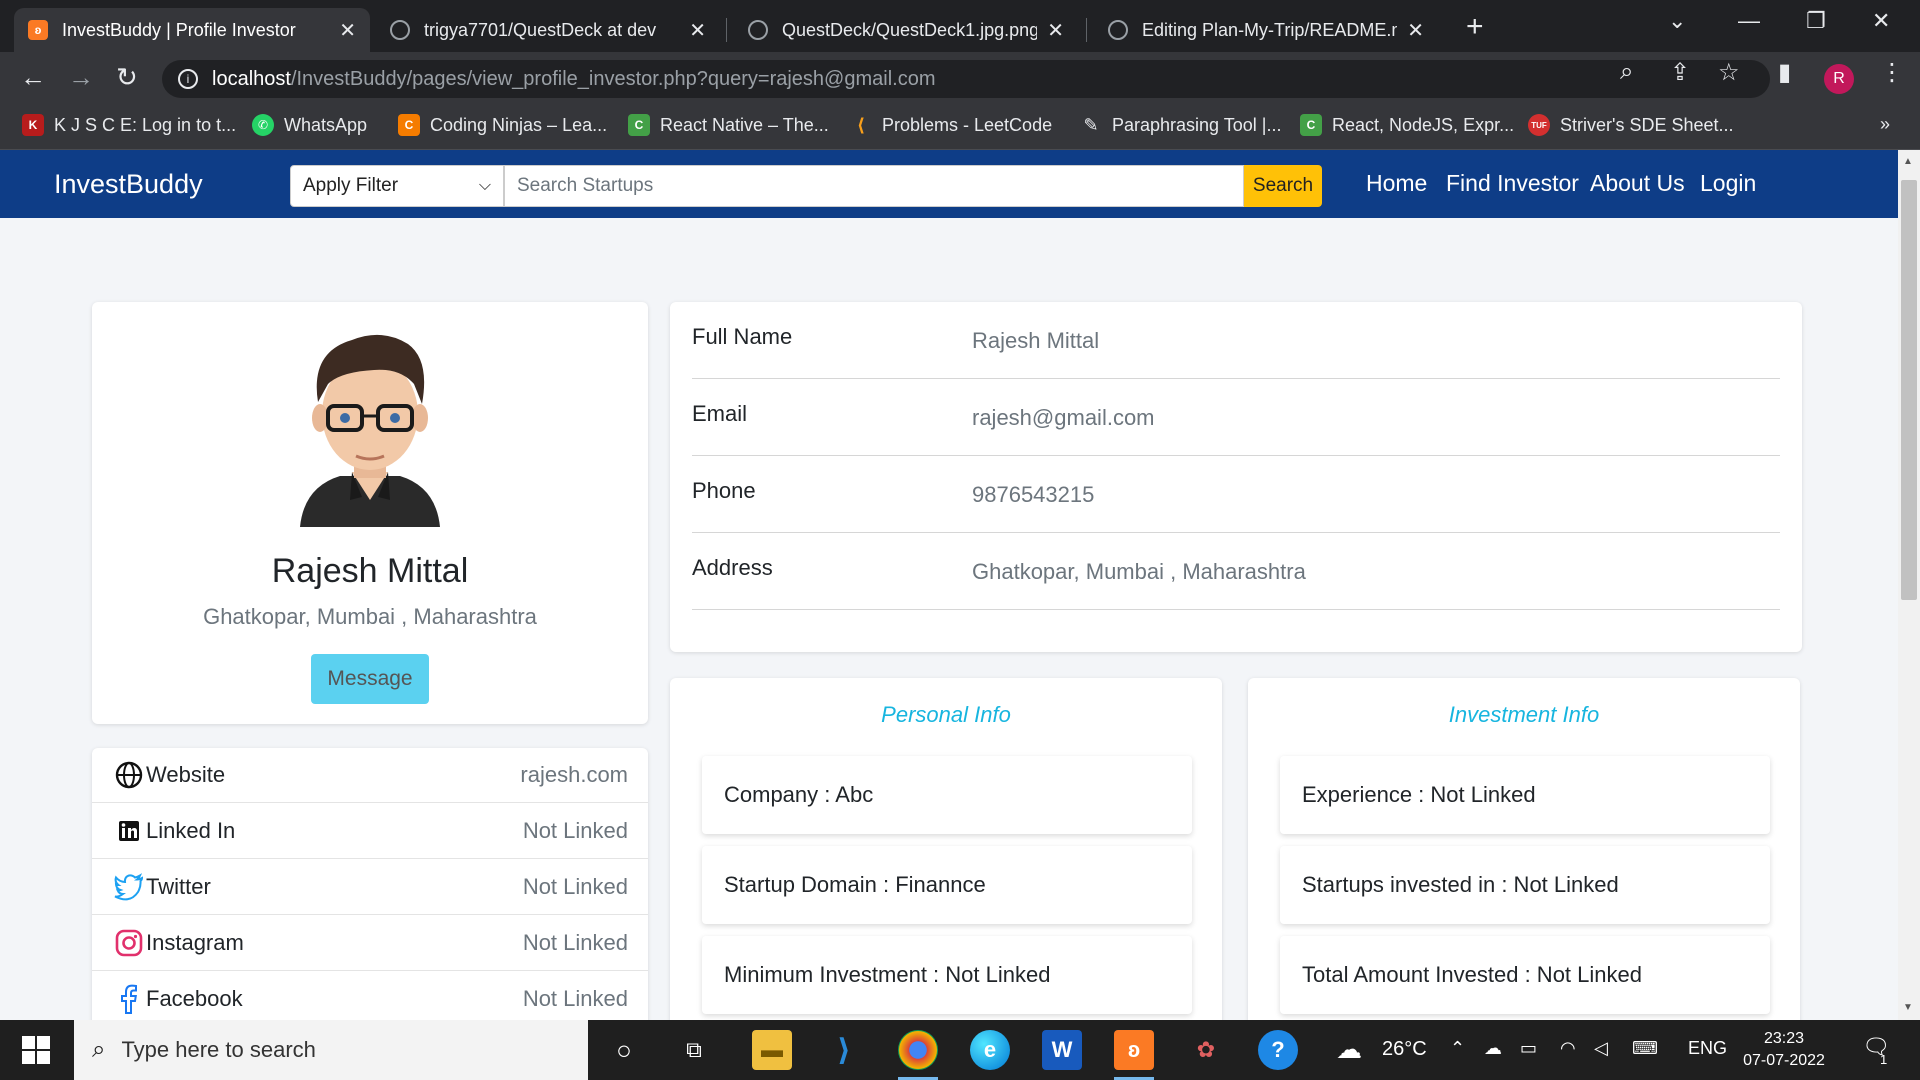 The width and height of the screenshot is (1920, 1080). What do you see at coordinates (1749, 21) in the screenshot?
I see `minimize-icon: —` at bounding box center [1749, 21].